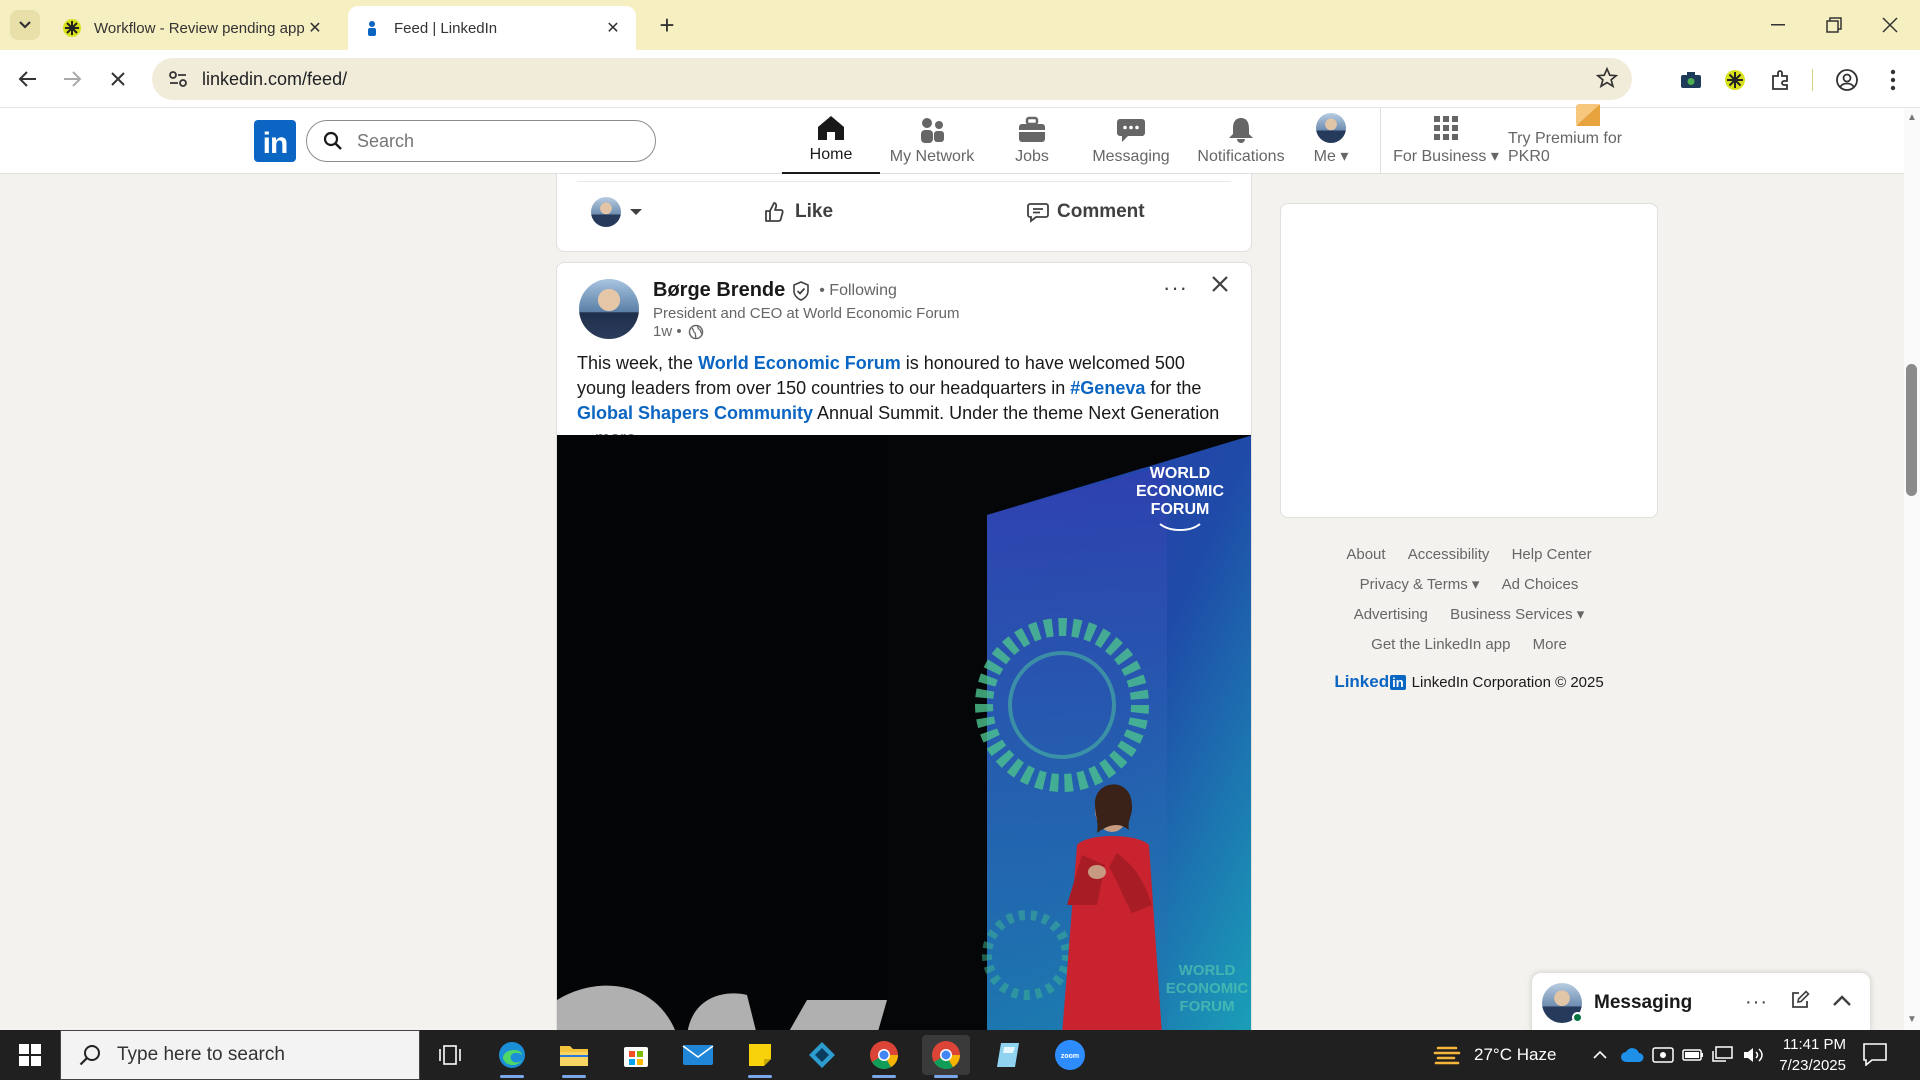 This screenshot has height=1080, width=1920. Describe the element at coordinates (932, 141) in the screenshot. I see `nav-my-network: My Network` at that location.